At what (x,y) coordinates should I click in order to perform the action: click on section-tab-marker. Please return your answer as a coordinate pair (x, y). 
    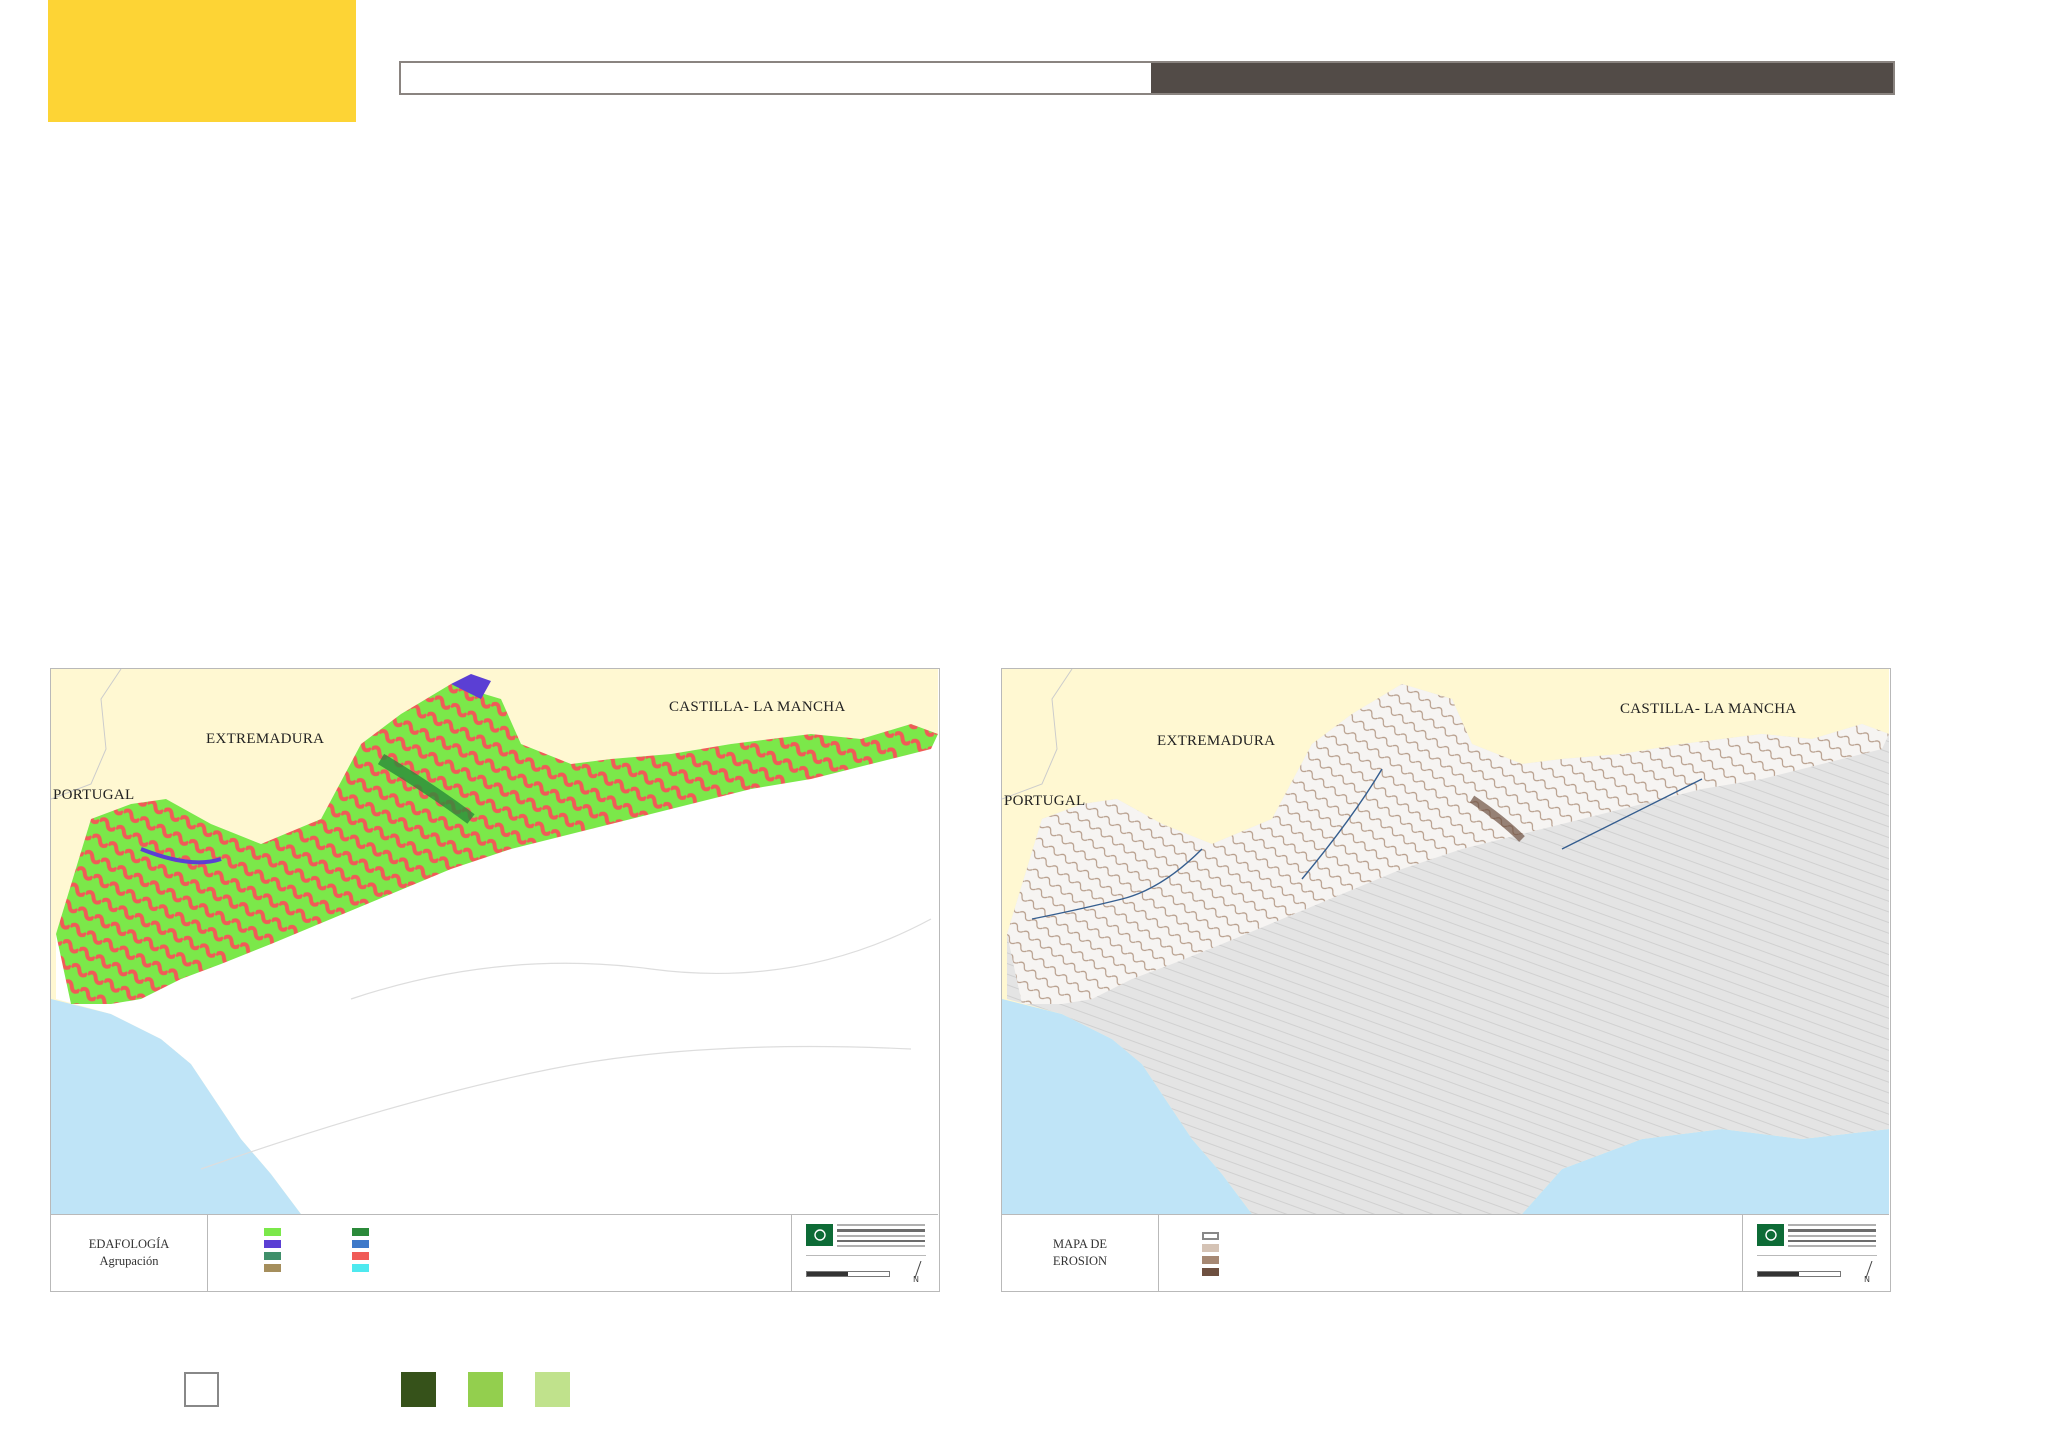
    Looking at the image, I should click on (202, 61).